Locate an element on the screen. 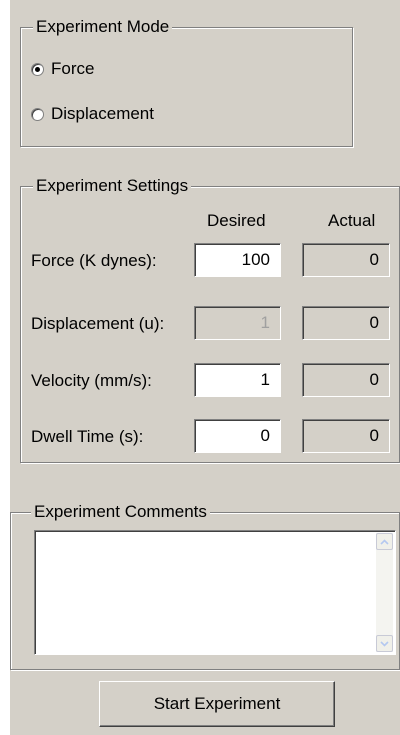  column-header-desired: Desired is located at coordinates (236, 220).